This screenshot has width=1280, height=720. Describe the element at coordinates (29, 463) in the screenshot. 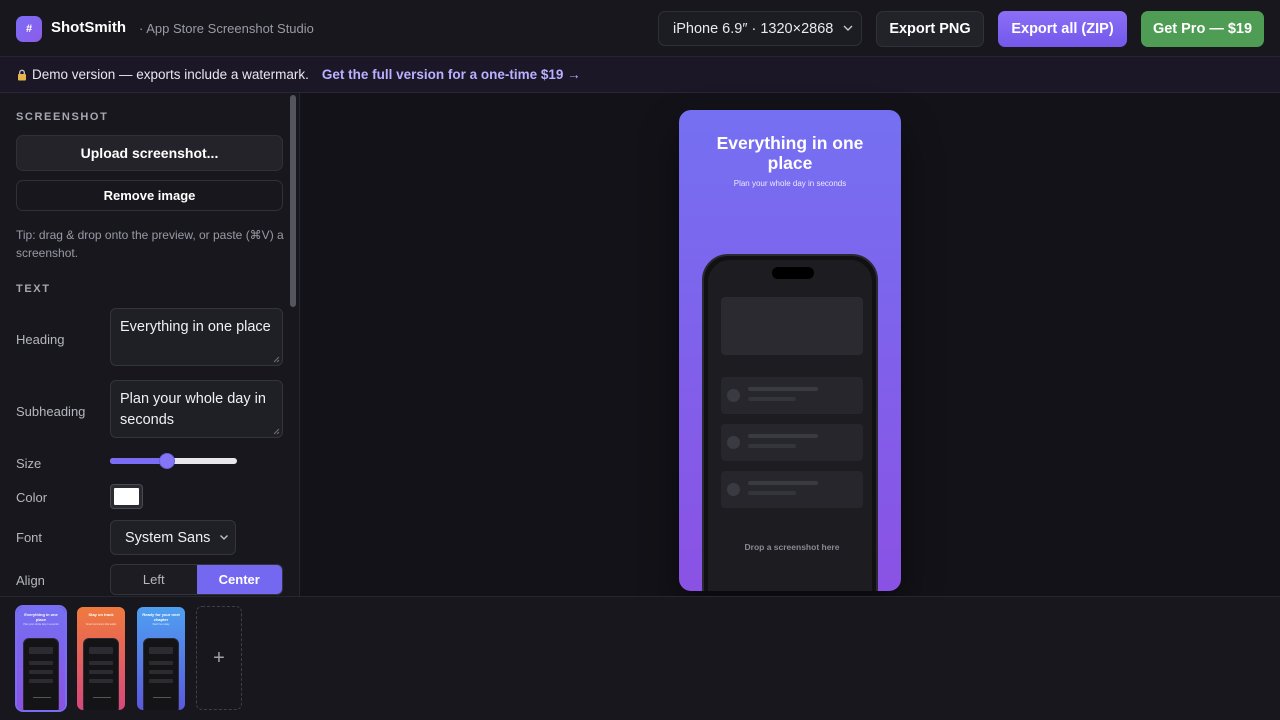

I see `size-label: Size` at that location.